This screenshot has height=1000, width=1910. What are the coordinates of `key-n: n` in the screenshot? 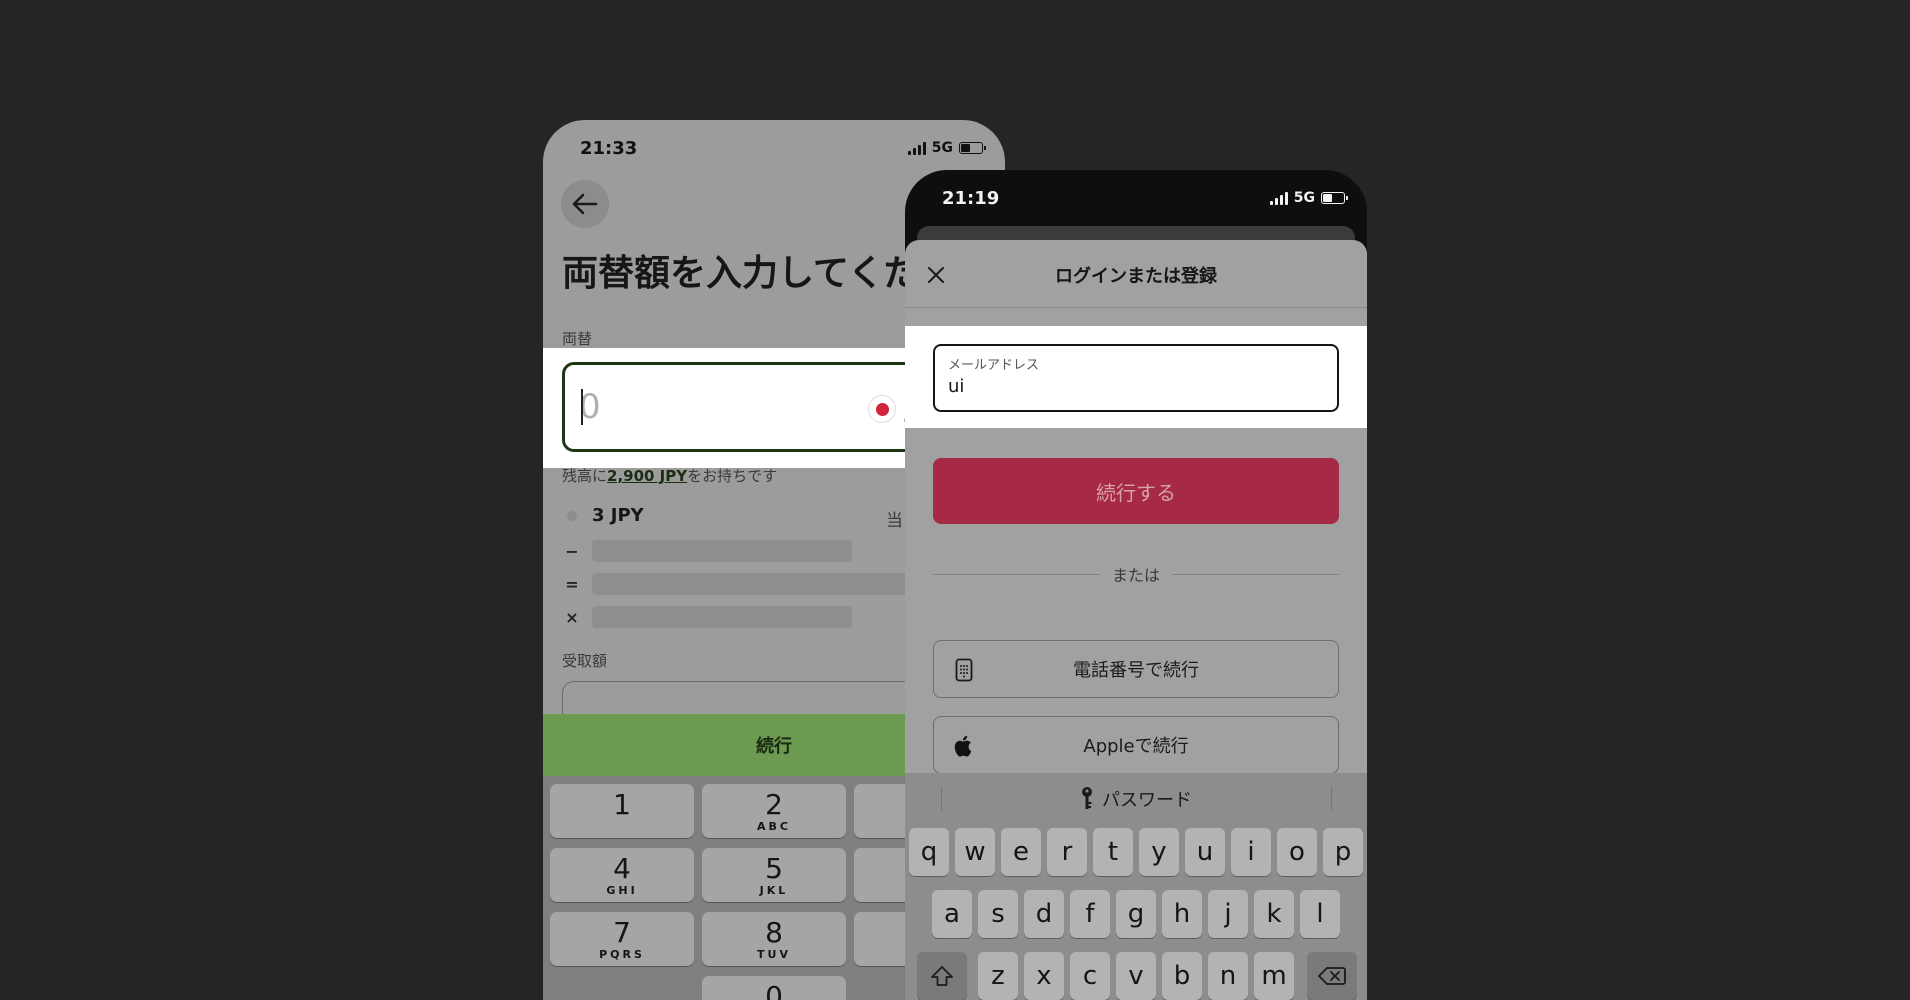 It's located at (1228, 976).